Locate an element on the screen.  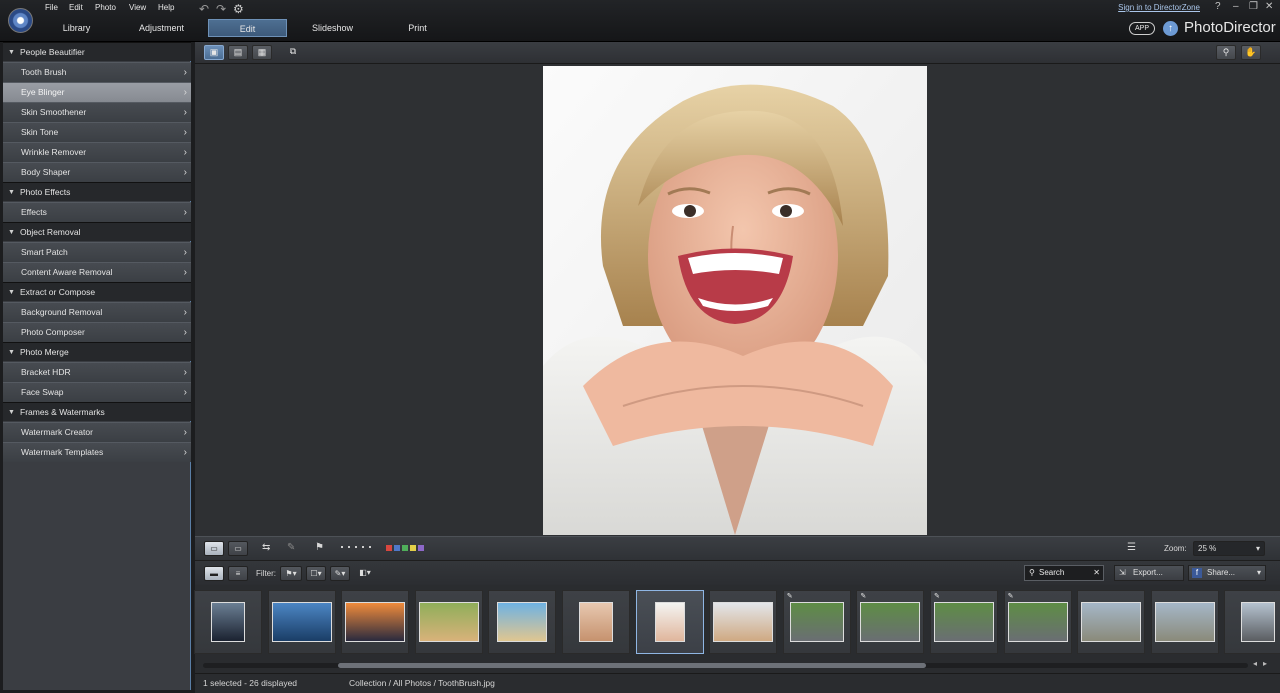
sidebar-item: Effects › is located at coordinates (97, 212).